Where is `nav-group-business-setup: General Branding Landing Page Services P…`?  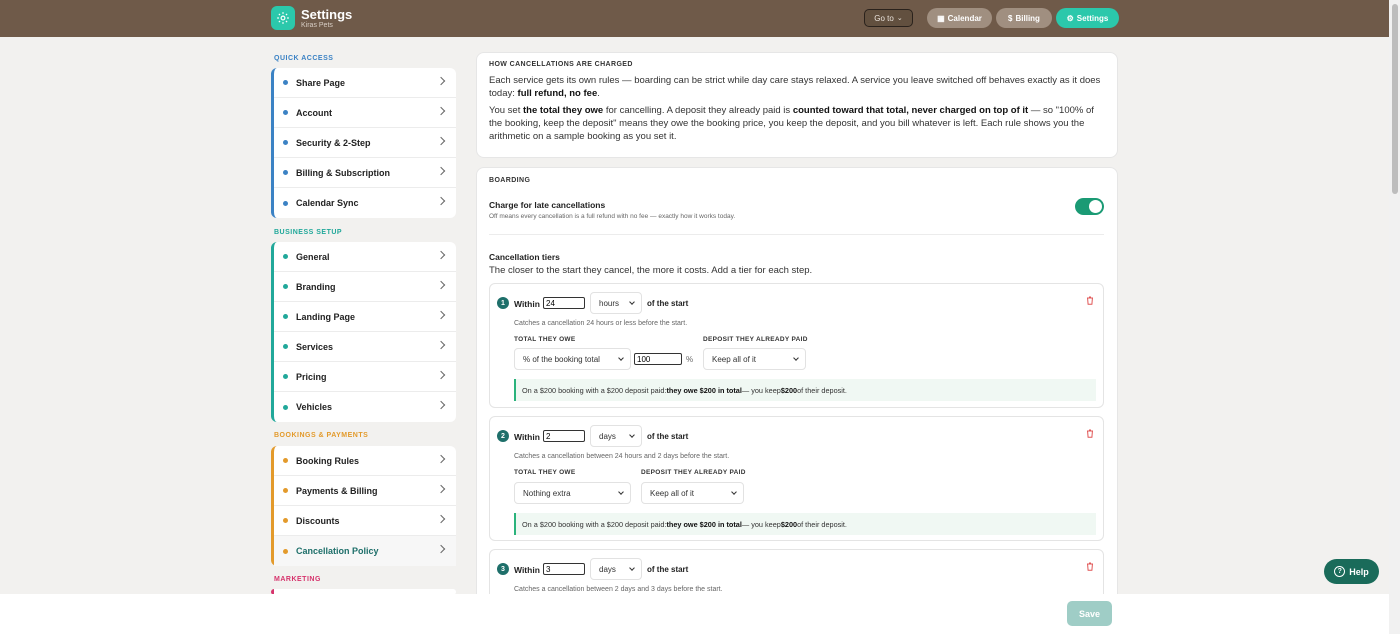
nav-group-business-setup: General Branding Landing Page Services P… is located at coordinates (363, 332).